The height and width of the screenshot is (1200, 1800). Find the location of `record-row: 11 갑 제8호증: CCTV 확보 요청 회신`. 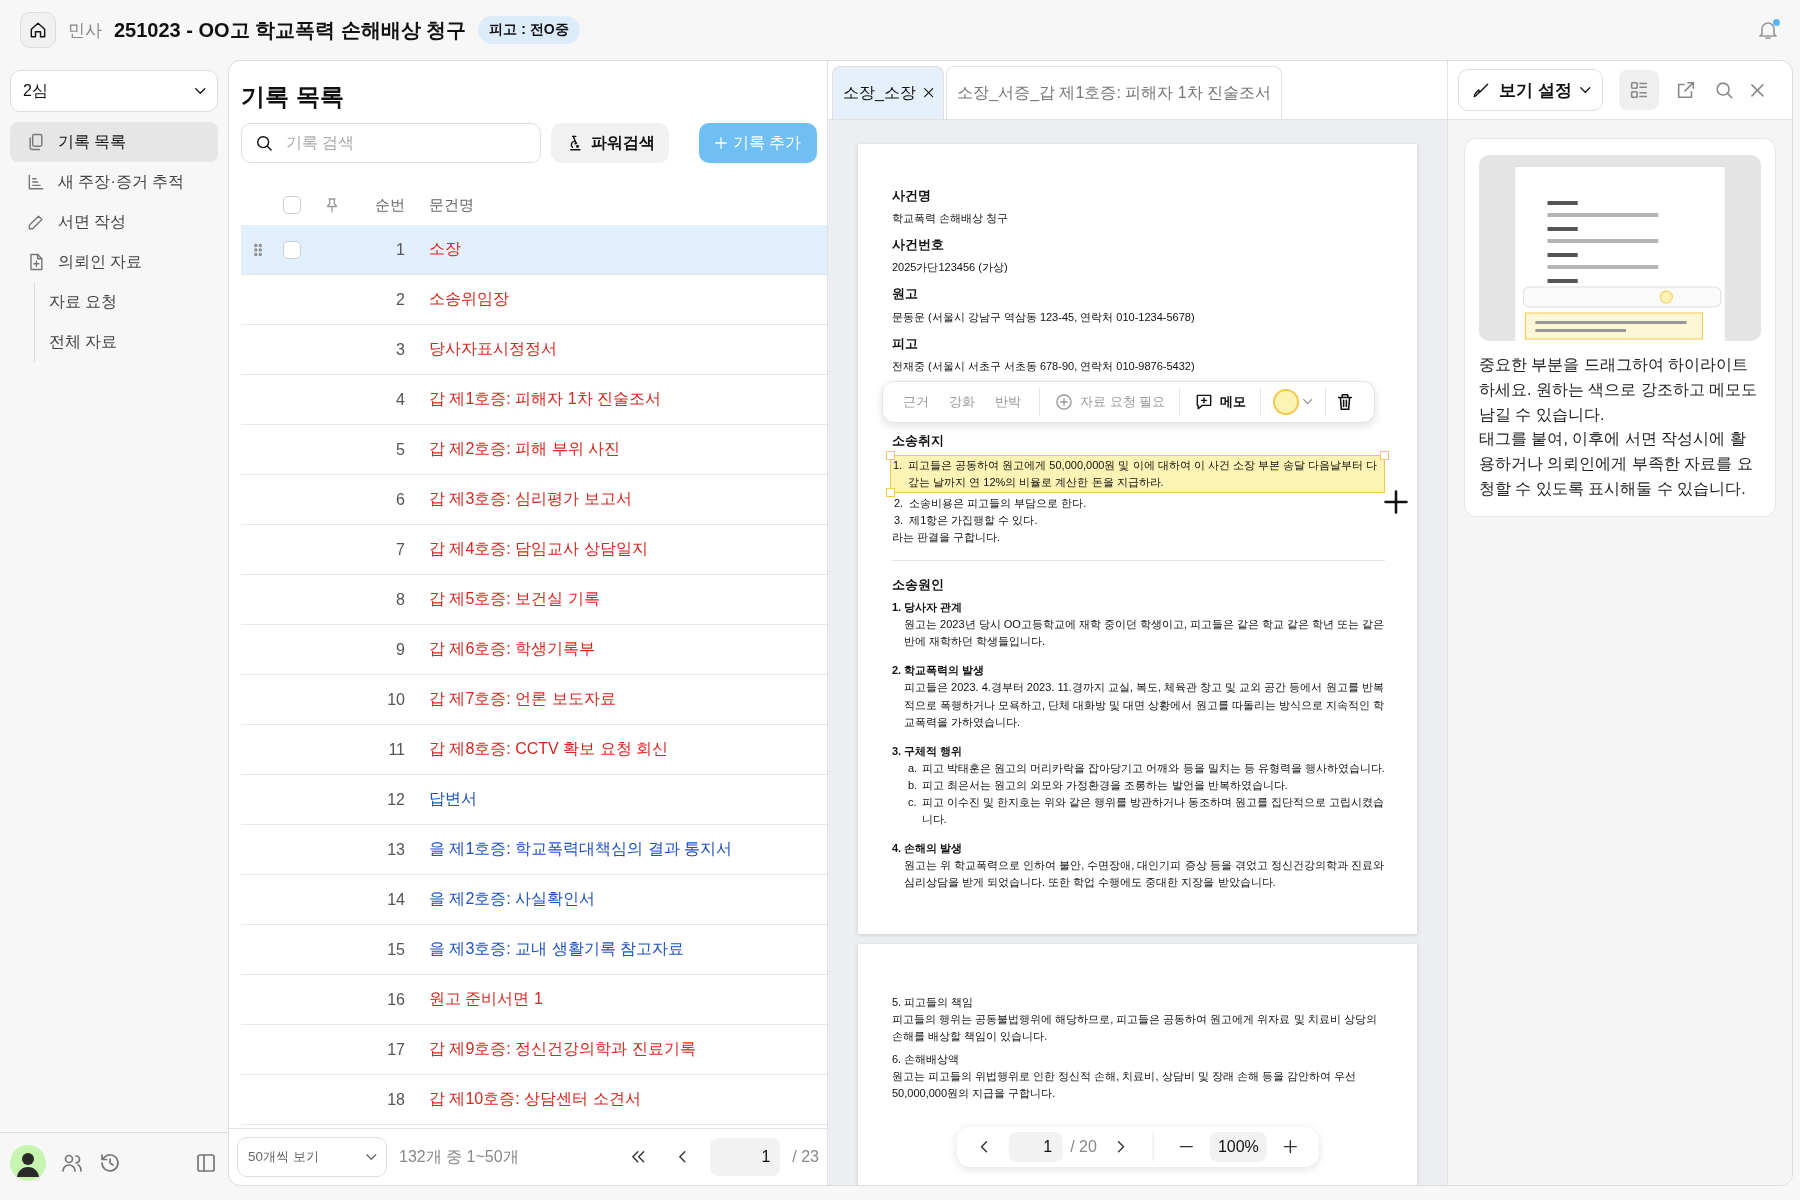

record-row: 11 갑 제8호증: CCTV 확보 요청 회신 is located at coordinates (534, 750).